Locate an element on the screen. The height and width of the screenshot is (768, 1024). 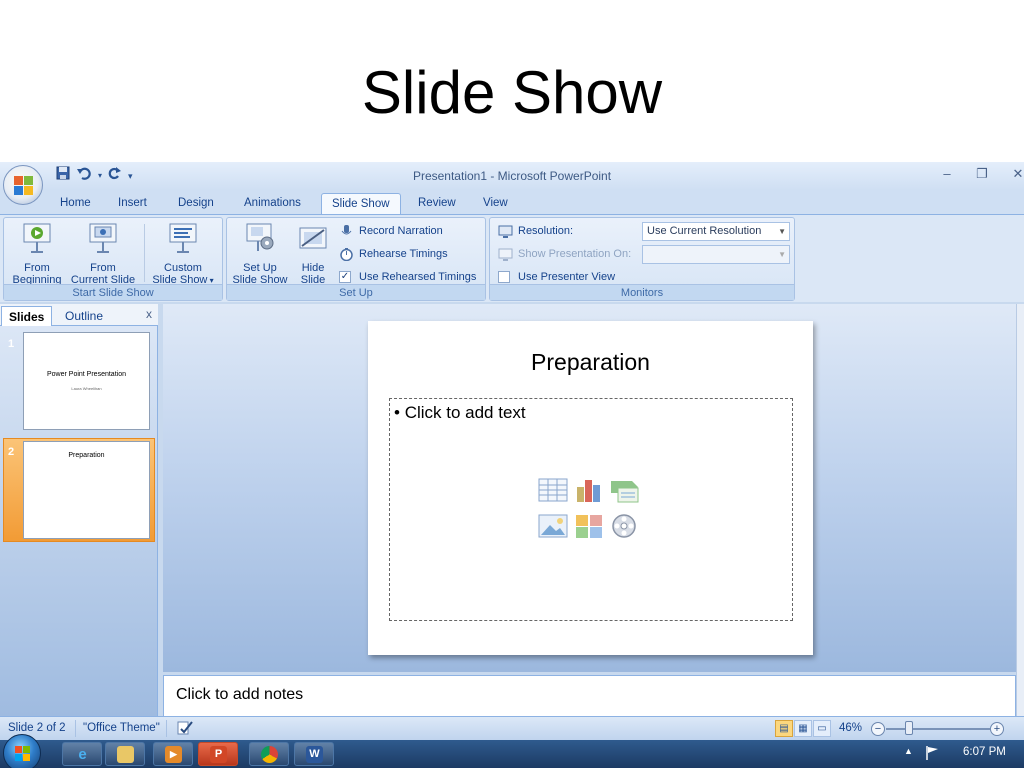
custom-label-1: Custom is located at coordinates (183, 268).